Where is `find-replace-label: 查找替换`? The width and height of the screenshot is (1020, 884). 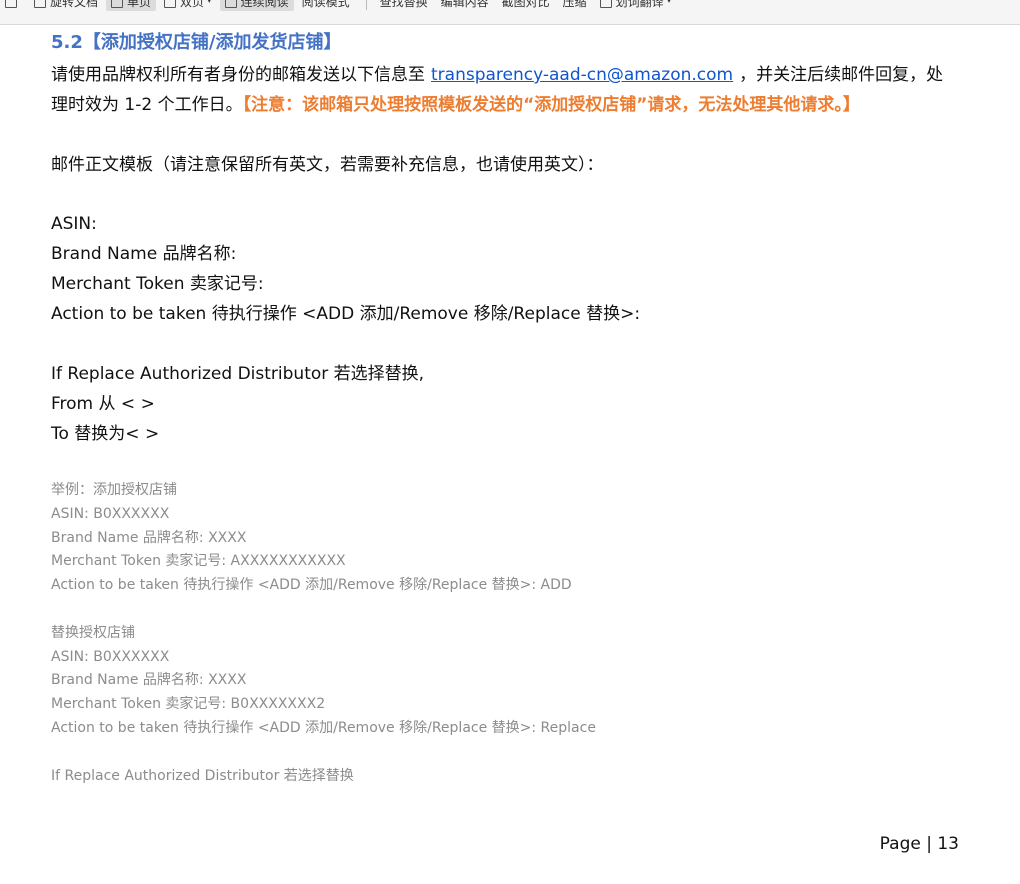
find-replace-label: 查找替换 is located at coordinates (403, 4).